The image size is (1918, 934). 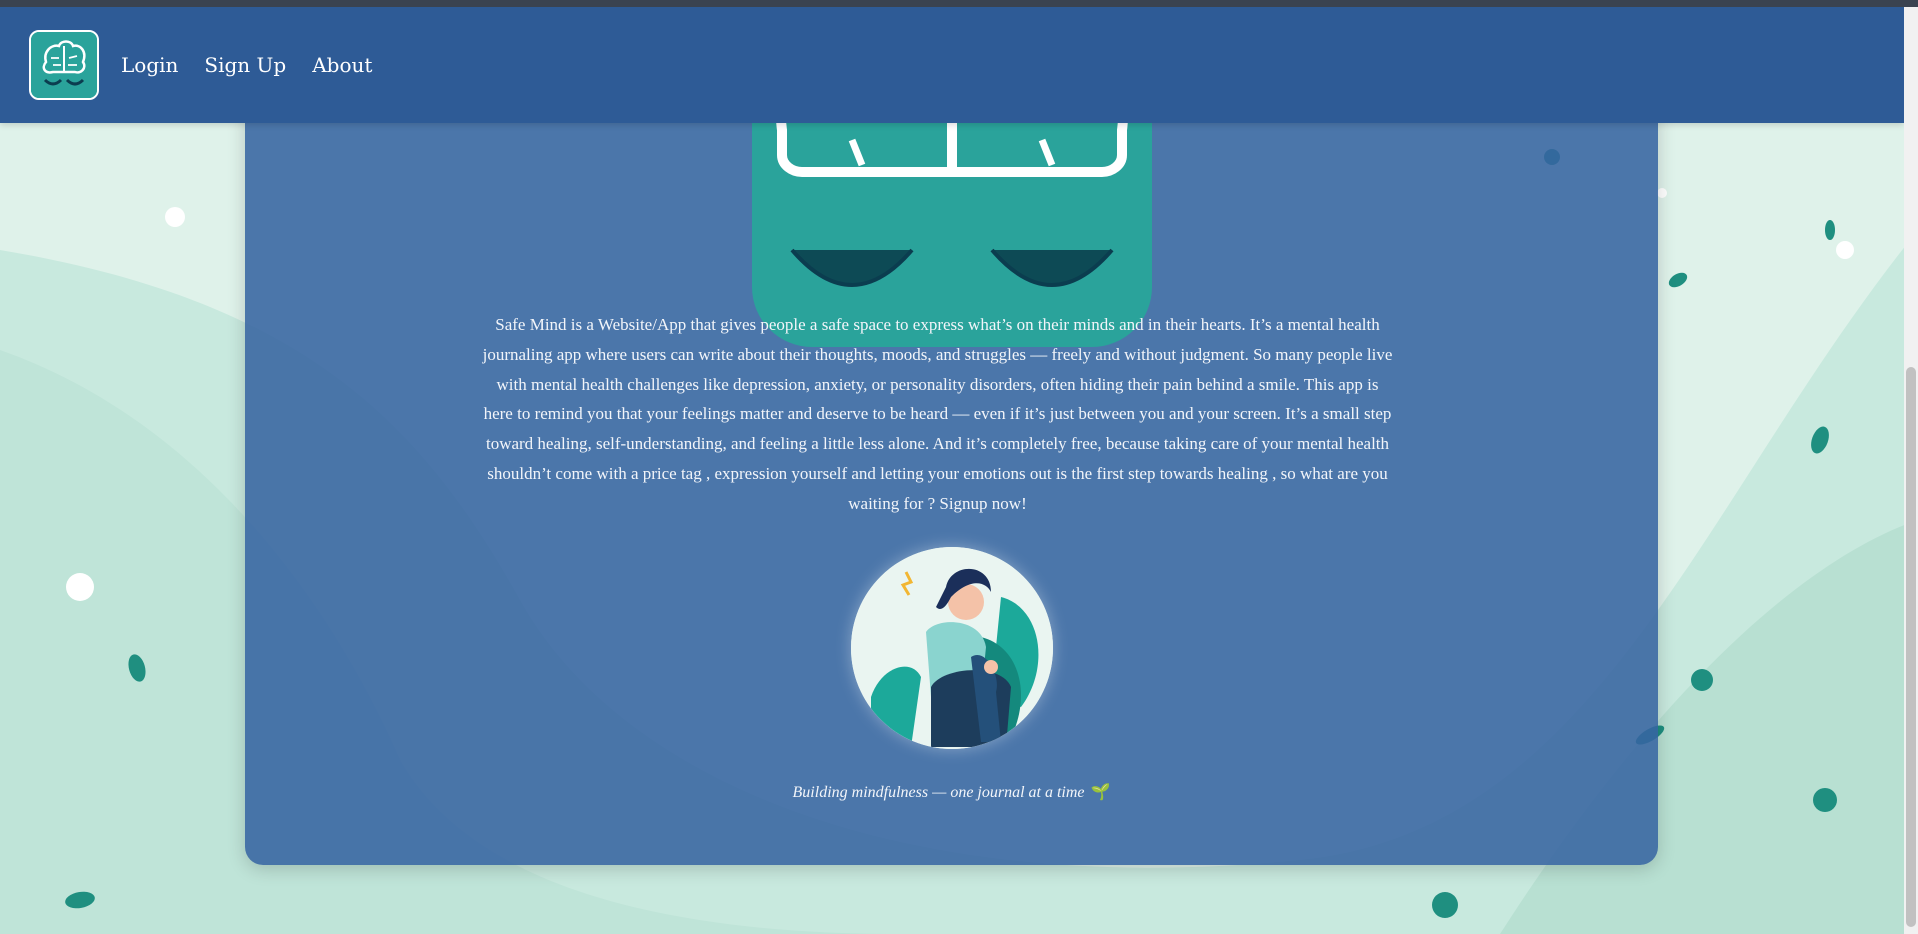 I want to click on browser-top-strip, so click(x=959, y=3).